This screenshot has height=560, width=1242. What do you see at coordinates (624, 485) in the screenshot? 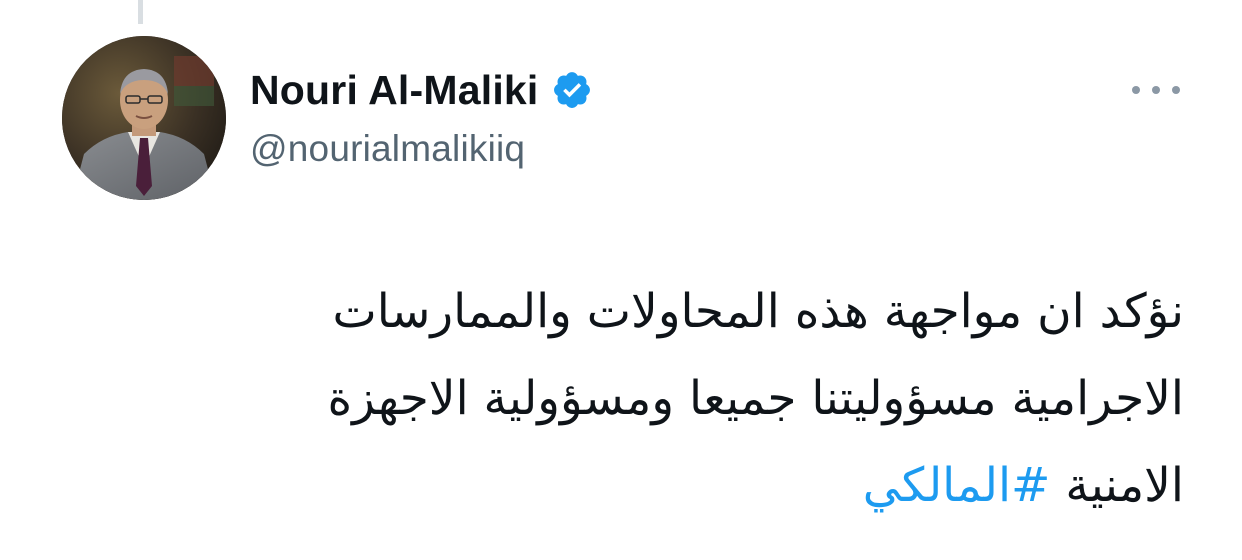
I see `tweet-text-line-last: الامنية #المالكي` at bounding box center [624, 485].